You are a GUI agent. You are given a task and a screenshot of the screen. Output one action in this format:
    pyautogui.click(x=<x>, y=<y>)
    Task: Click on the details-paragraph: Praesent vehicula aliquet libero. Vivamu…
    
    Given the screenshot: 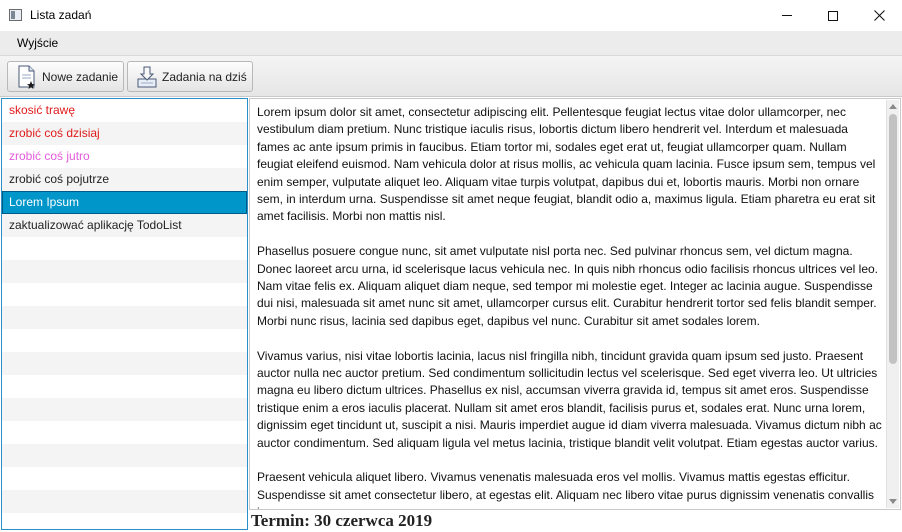 What is the action you would take?
    pyautogui.click(x=565, y=489)
    